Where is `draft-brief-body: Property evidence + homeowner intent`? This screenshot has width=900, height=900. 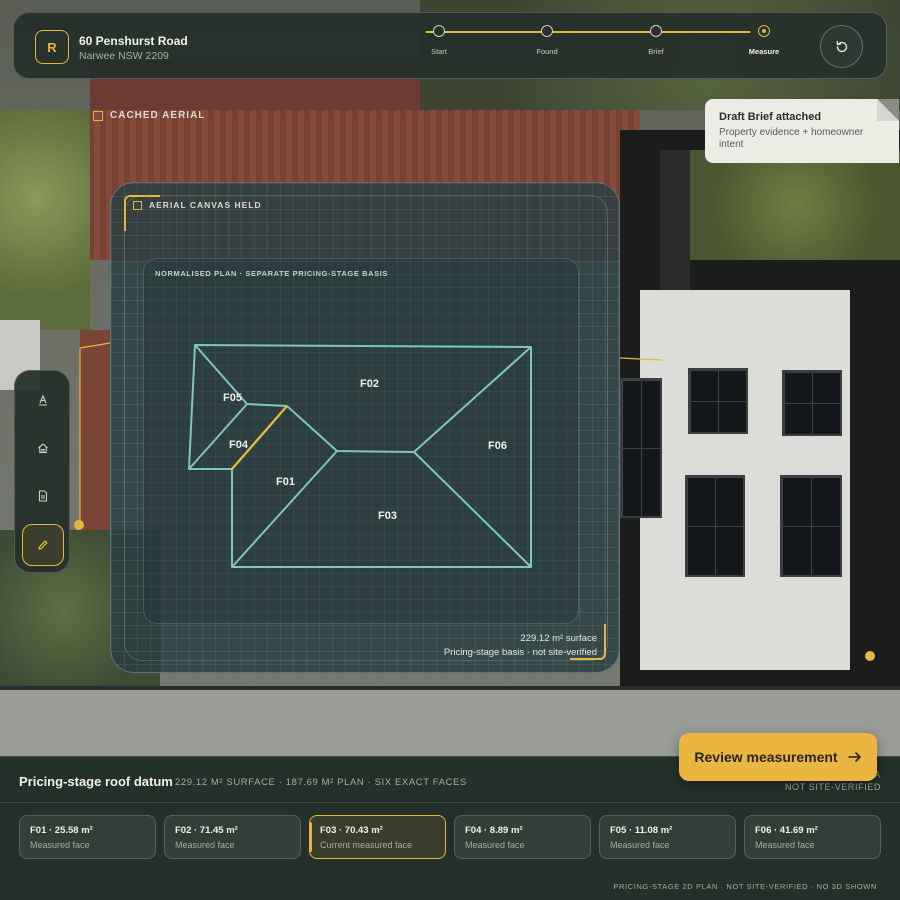 draft-brief-body: Property evidence + homeowner intent is located at coordinates (791, 138).